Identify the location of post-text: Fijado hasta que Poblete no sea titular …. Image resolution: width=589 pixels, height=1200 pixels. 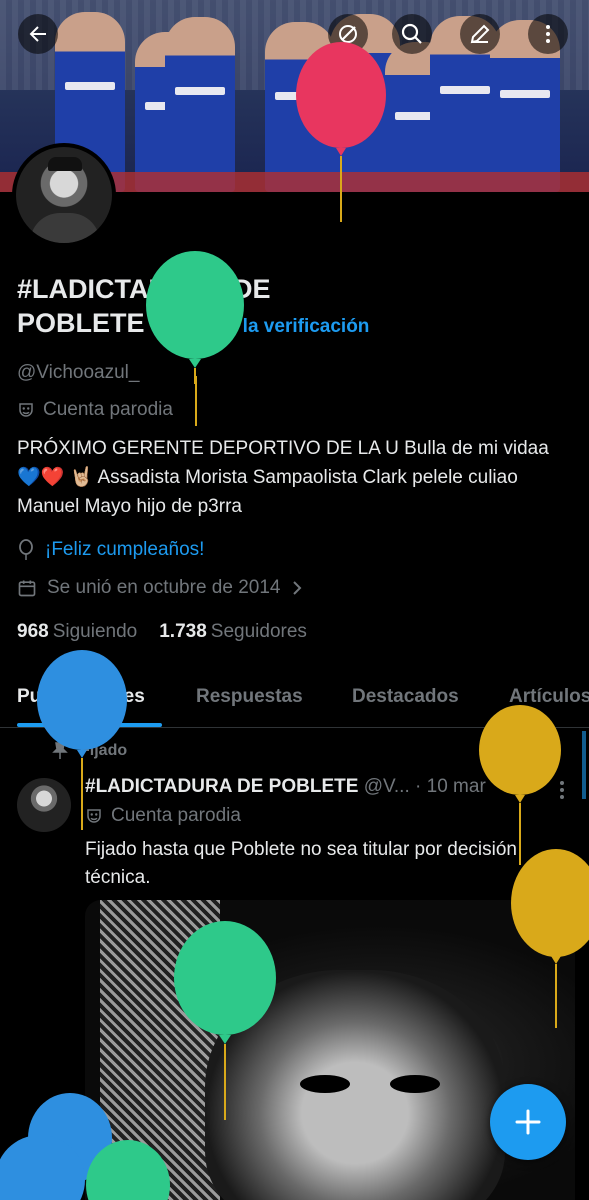
(301, 863).